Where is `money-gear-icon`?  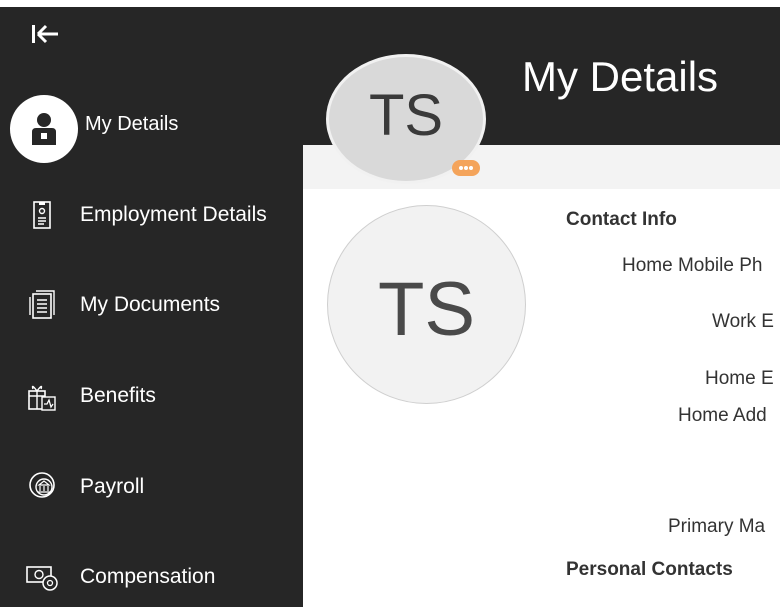 money-gear-icon is located at coordinates (42, 578).